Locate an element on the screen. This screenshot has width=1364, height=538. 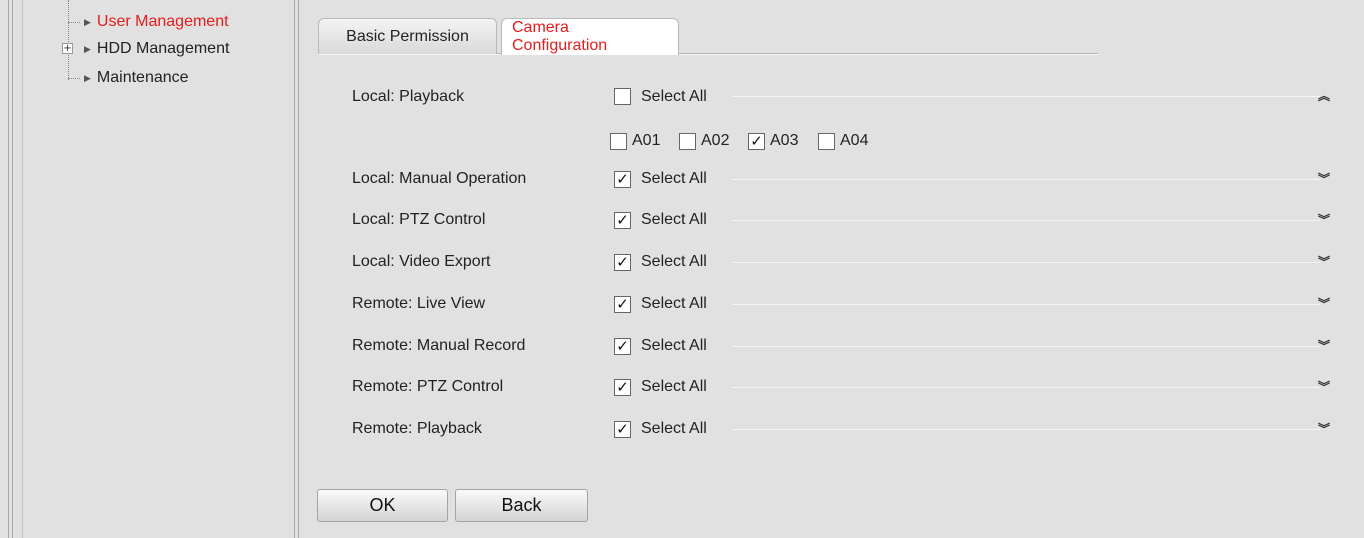
permission-label: Local: Playback is located at coordinates (408, 96).